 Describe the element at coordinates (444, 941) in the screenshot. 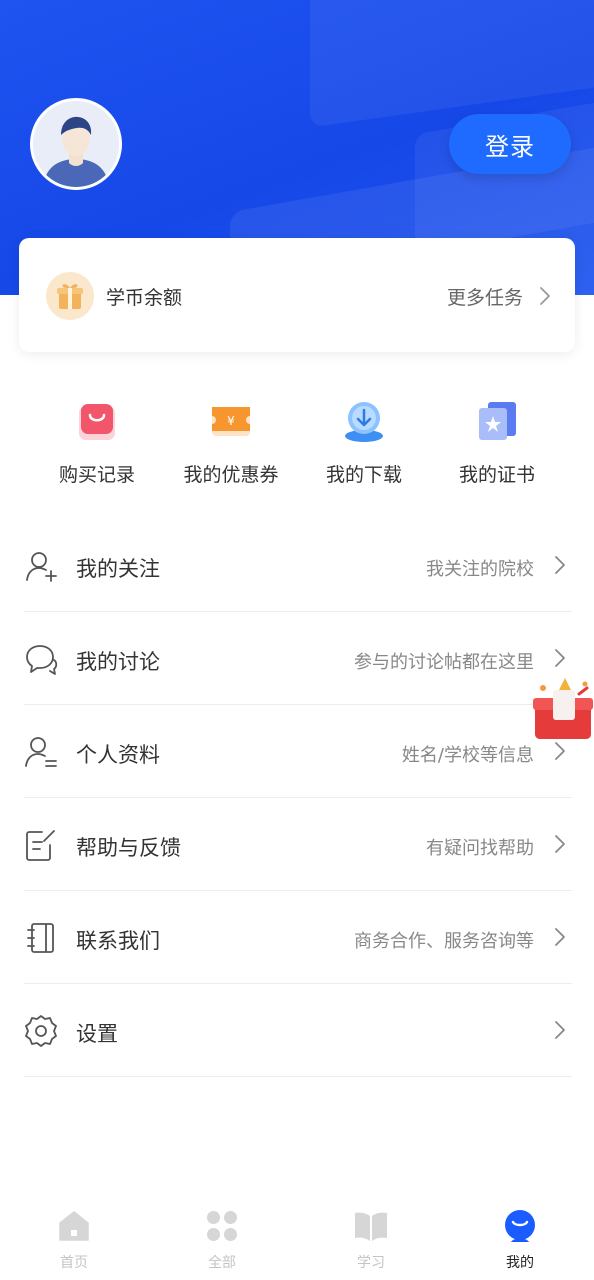

I see `menu-hint: 商务合作、服务咨询等` at that location.